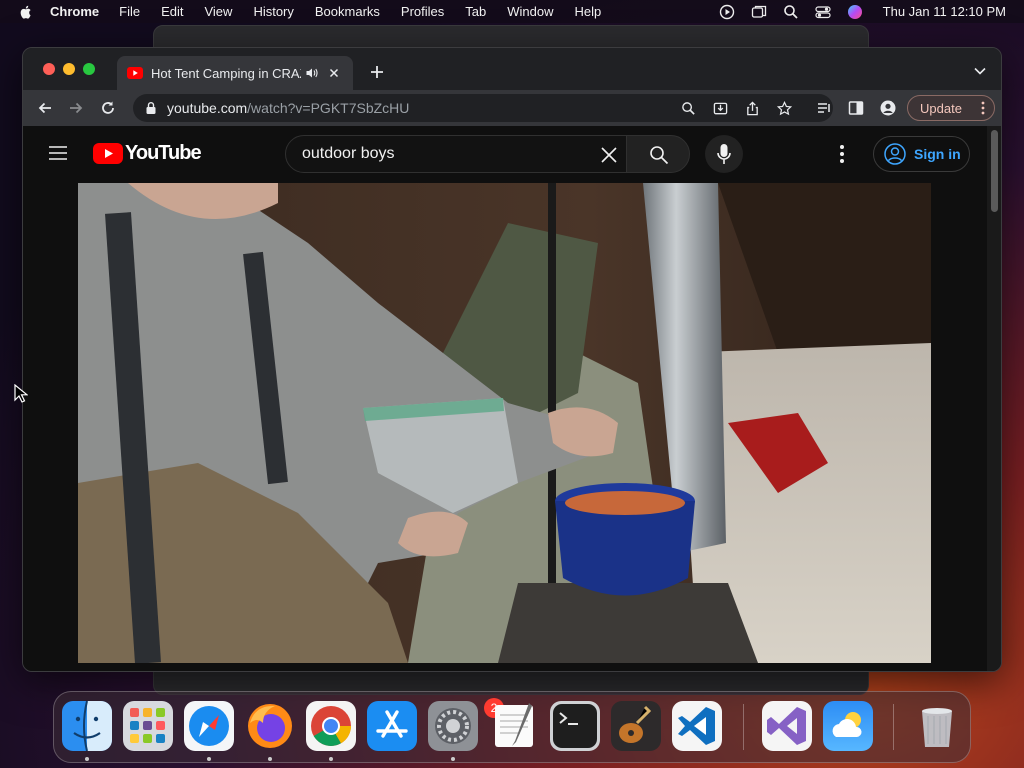 This screenshot has width=1024, height=768. Describe the element at coordinates (483, 108) in the screenshot. I see `address-bar: youtube.com/watch?v=PGKT7SbZcHU` at that location.